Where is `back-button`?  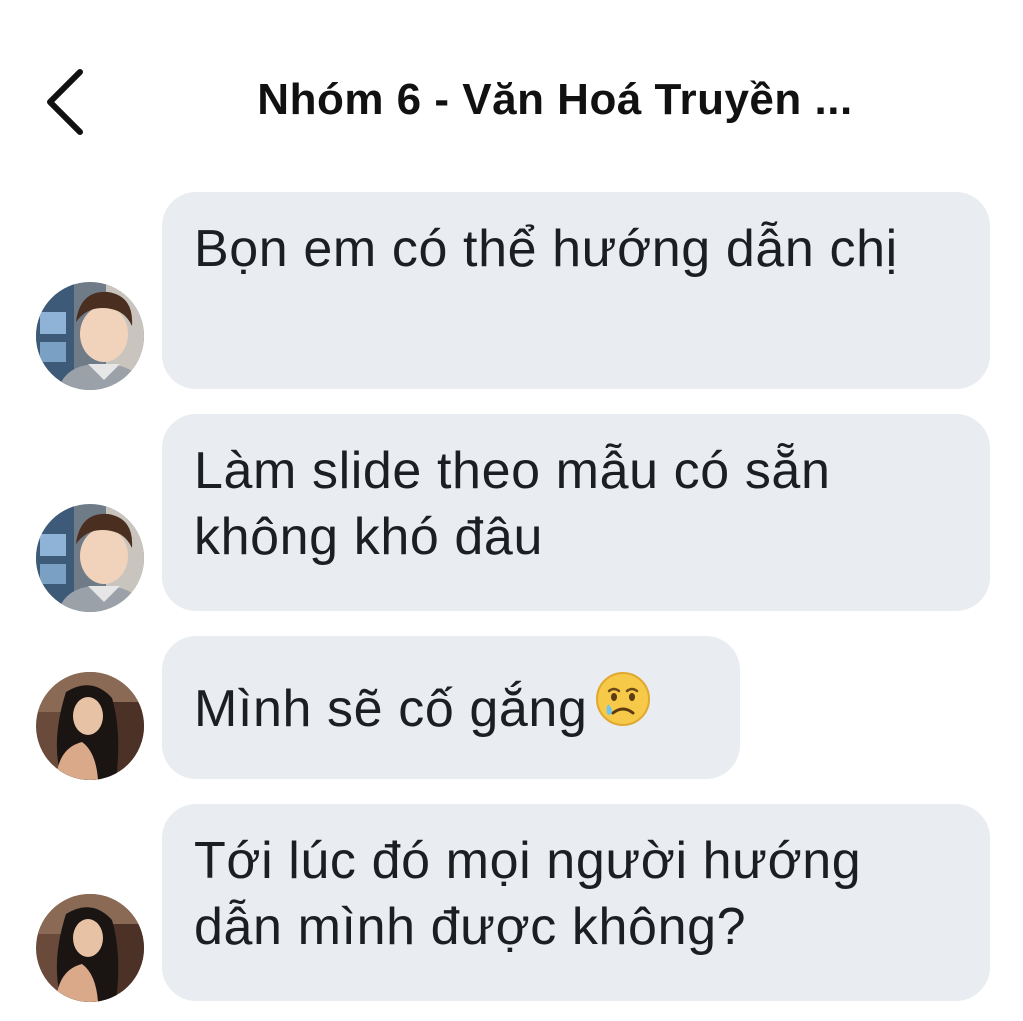
back-button is located at coordinates (70, 103).